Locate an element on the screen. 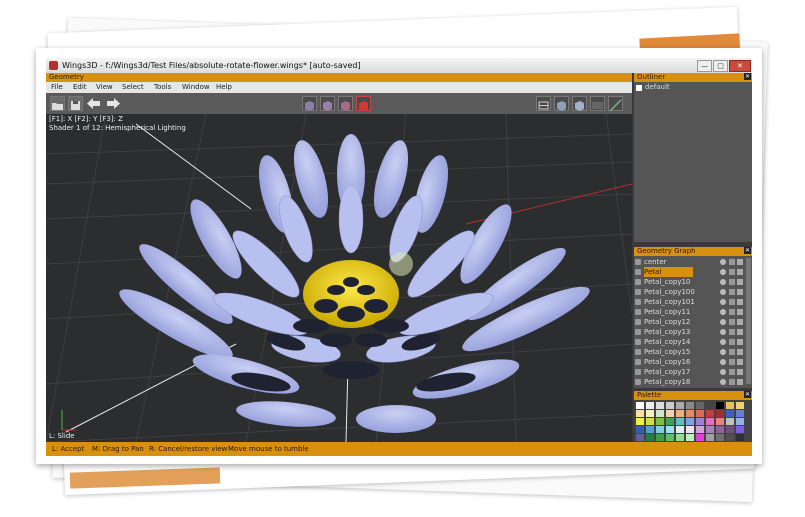 The image size is (805, 517). graph-row-selected: Petal is located at coordinates (689, 272).